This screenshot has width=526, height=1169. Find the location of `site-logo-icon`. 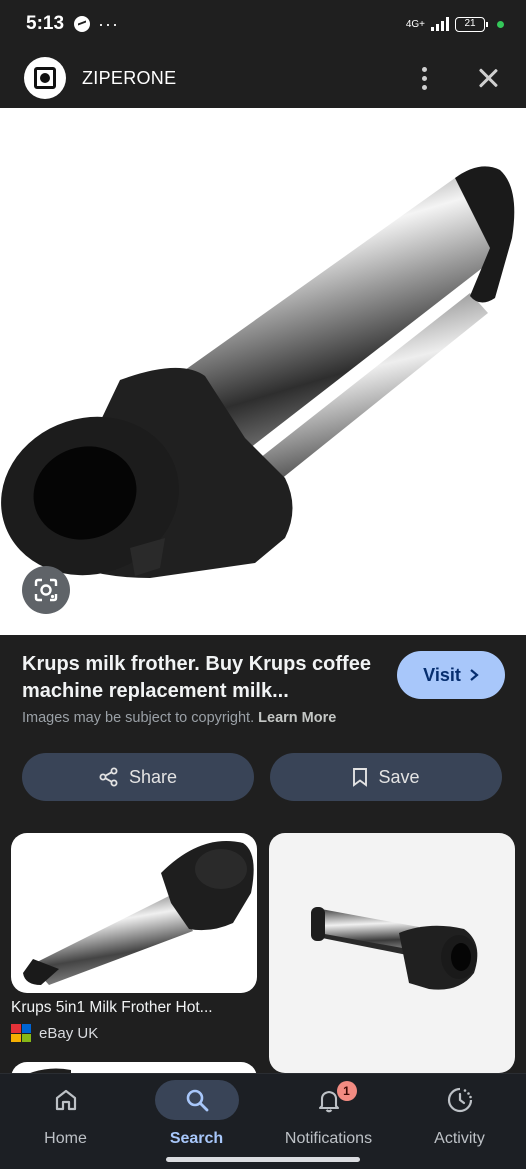

site-logo-icon is located at coordinates (45, 78).